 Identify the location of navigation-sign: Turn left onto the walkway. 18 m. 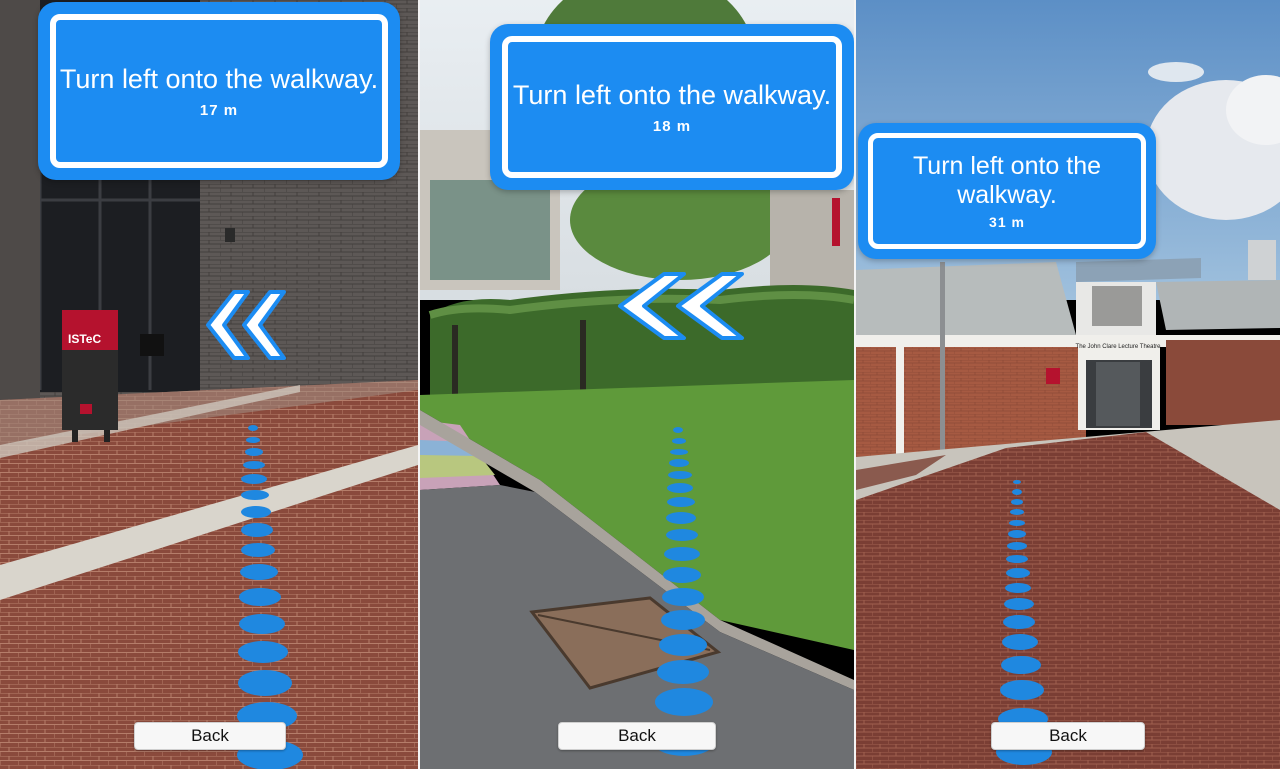
(672, 107).